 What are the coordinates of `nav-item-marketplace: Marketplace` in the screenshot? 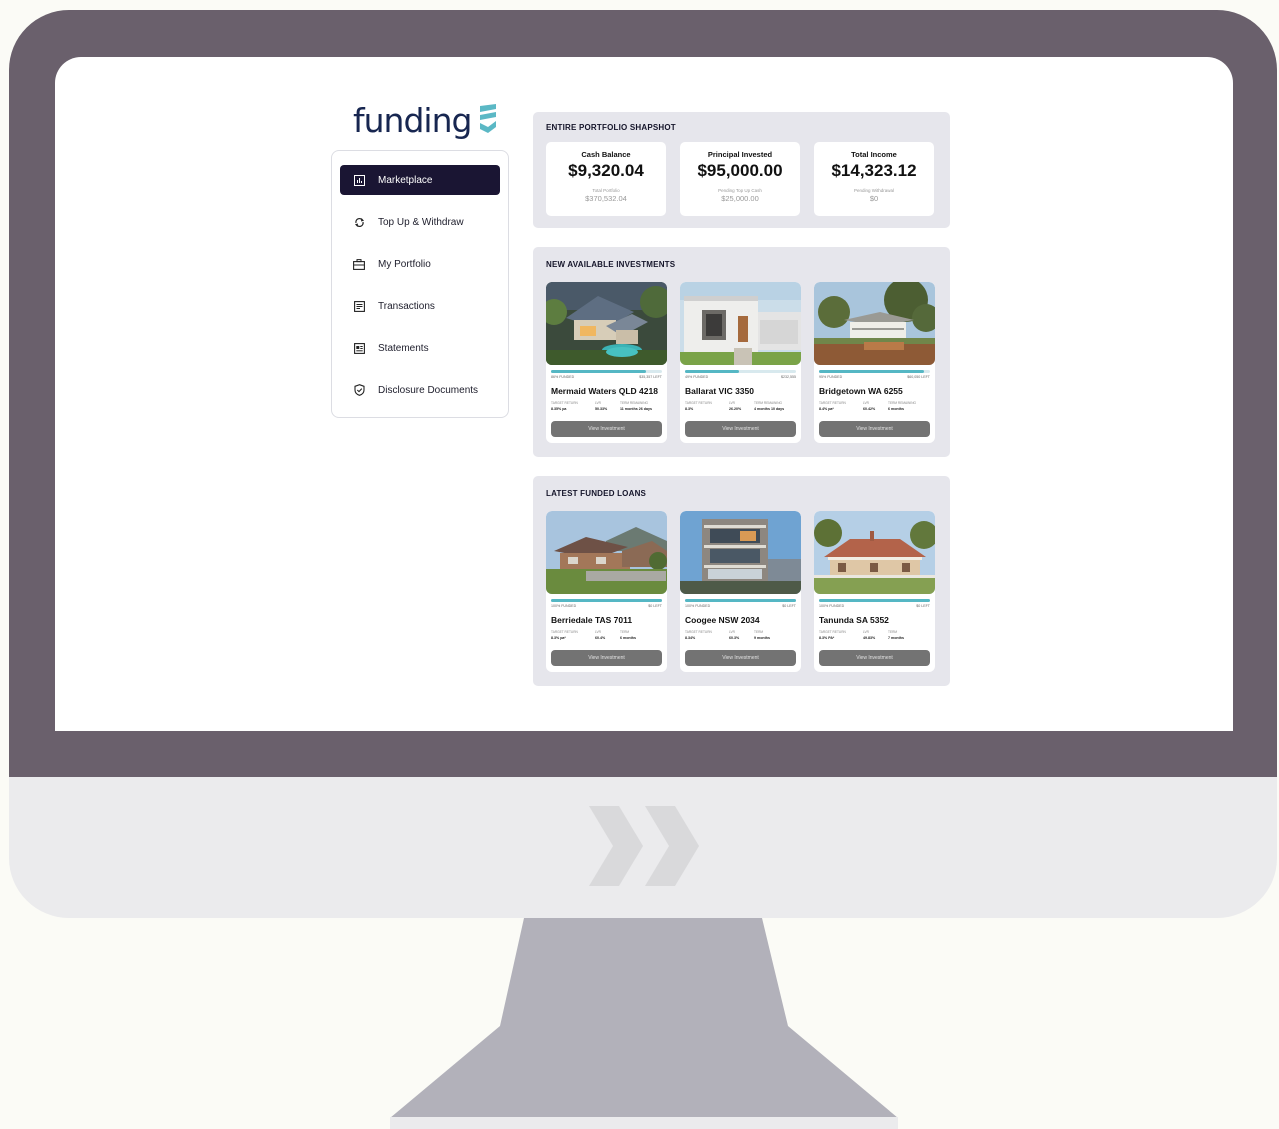 It's located at (420, 180).